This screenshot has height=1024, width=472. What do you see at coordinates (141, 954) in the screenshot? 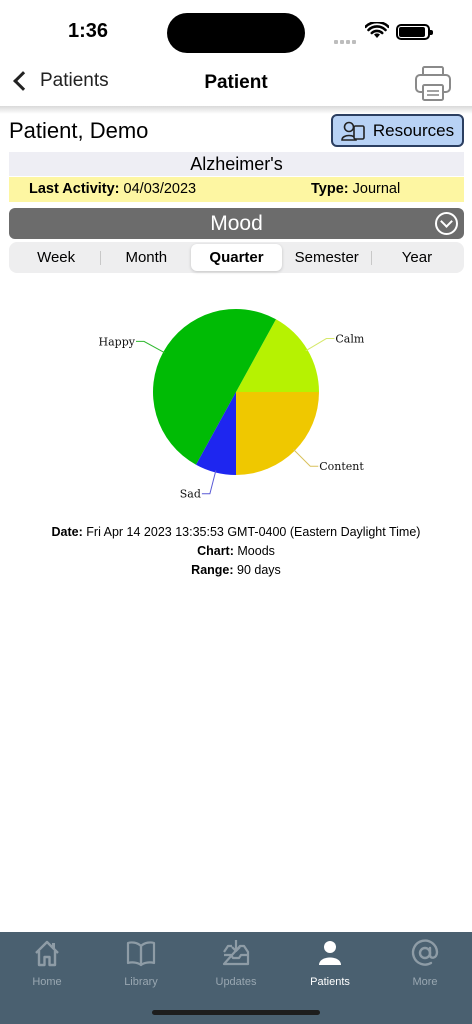
I see `book-icon` at bounding box center [141, 954].